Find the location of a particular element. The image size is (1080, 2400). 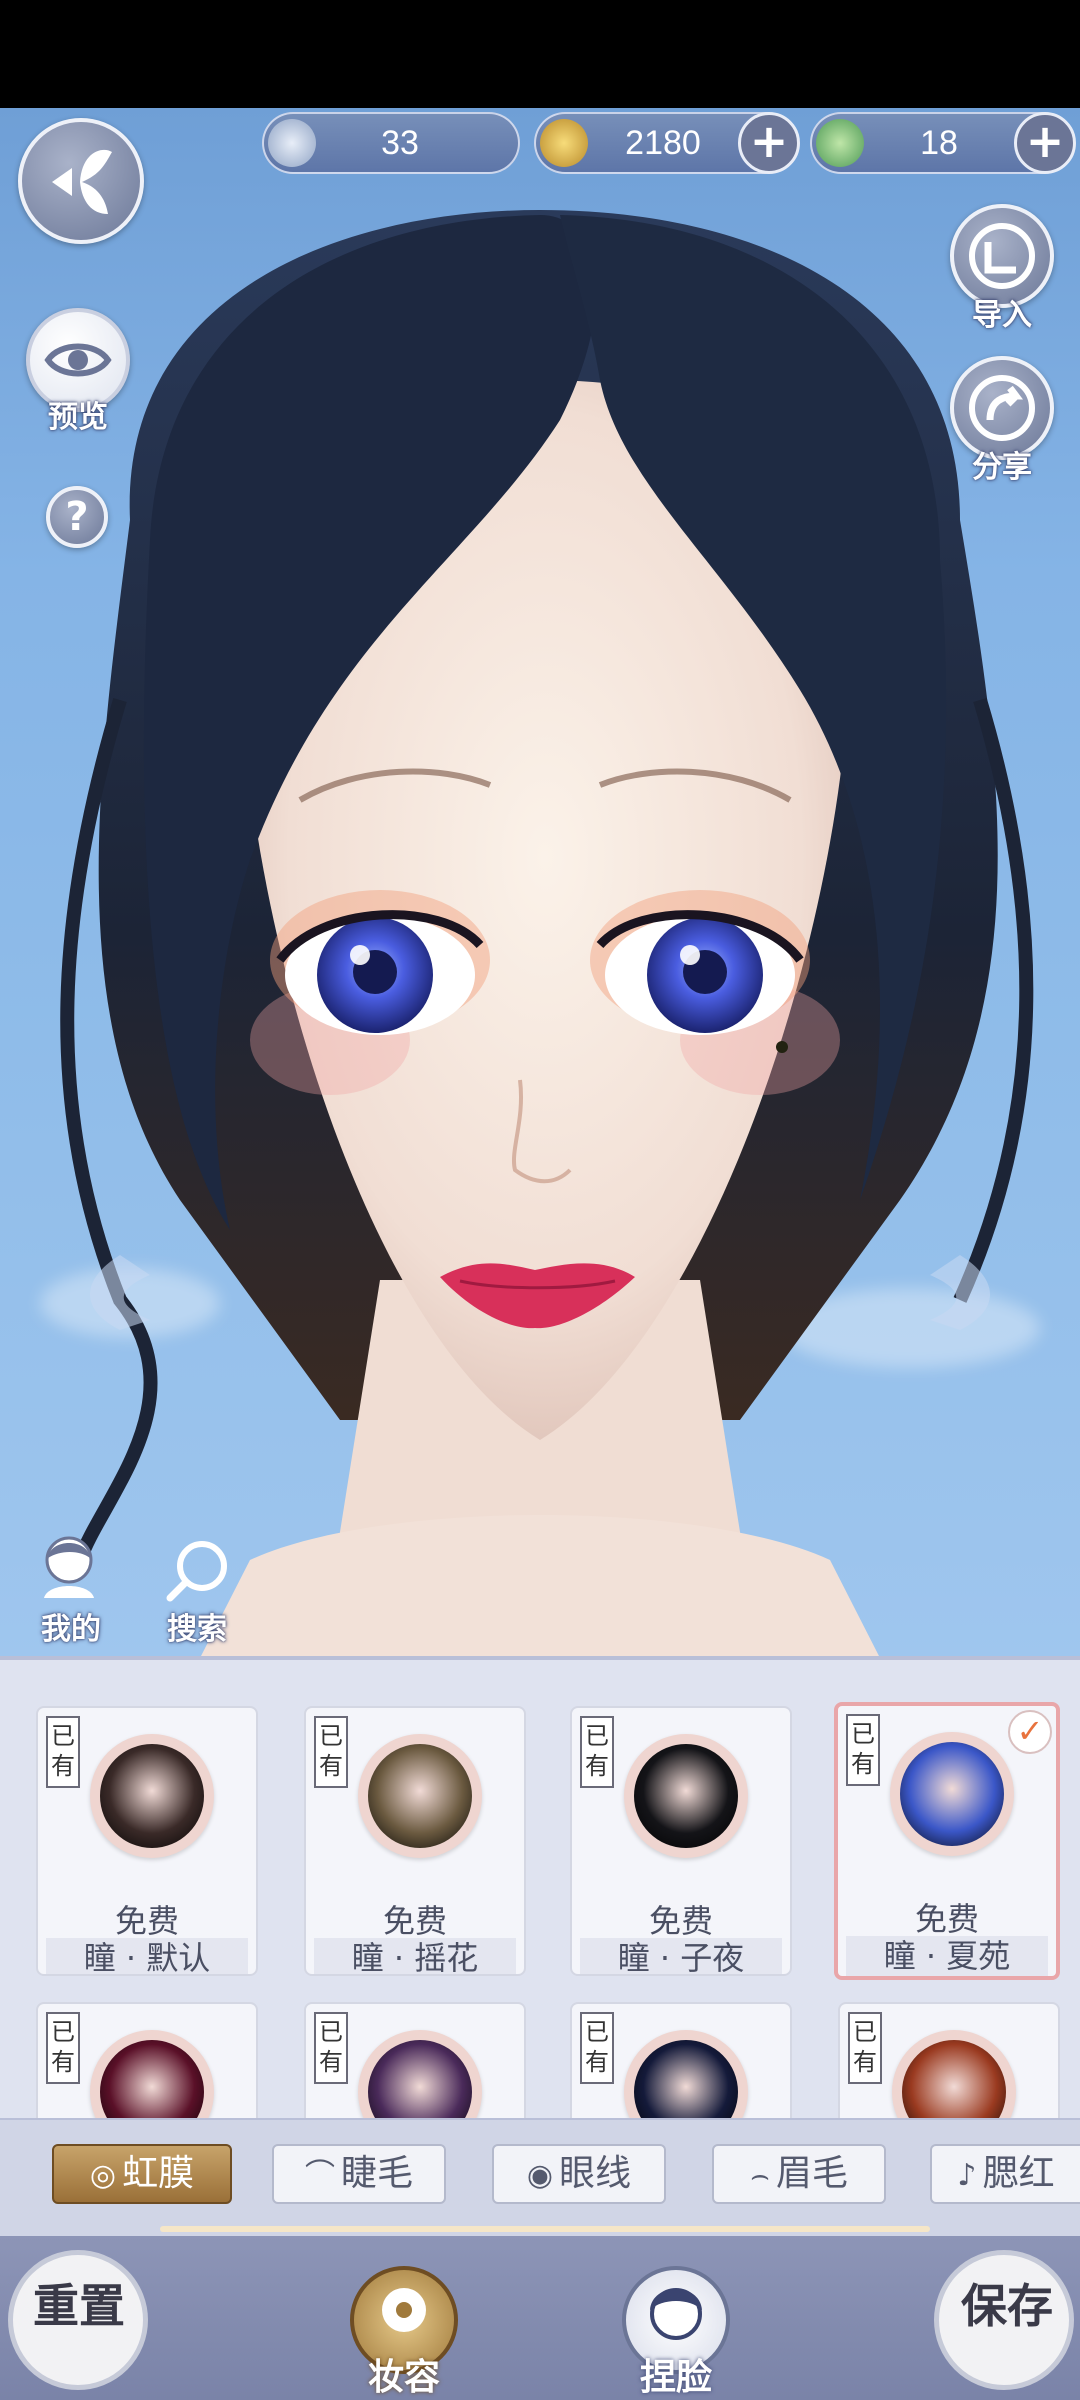

gold-value: 2180 is located at coordinates (663, 143).